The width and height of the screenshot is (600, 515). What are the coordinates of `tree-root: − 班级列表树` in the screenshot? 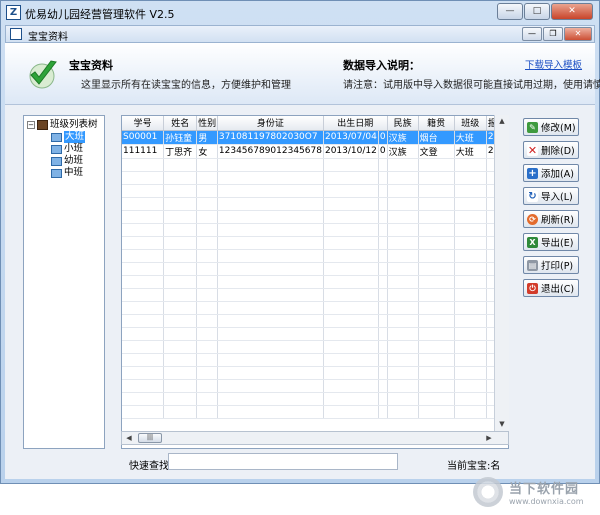 It's located at (62, 125).